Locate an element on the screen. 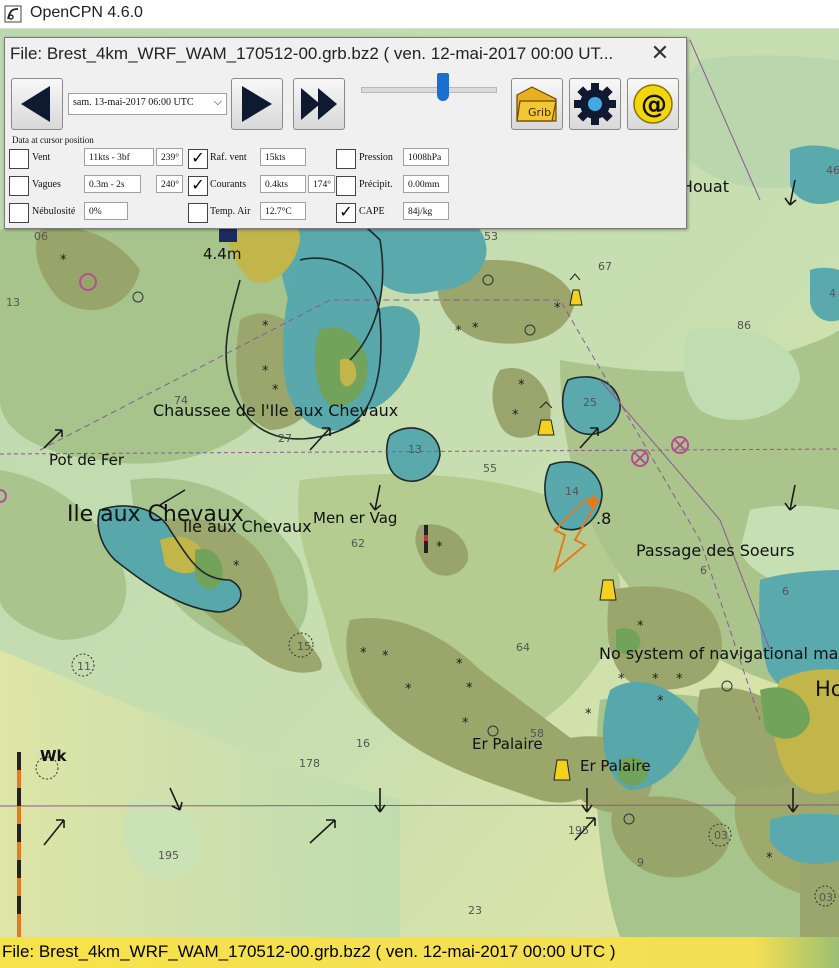 The width and height of the screenshot is (839, 968). vent-value: 11kts - 3bf is located at coordinates (119, 157).